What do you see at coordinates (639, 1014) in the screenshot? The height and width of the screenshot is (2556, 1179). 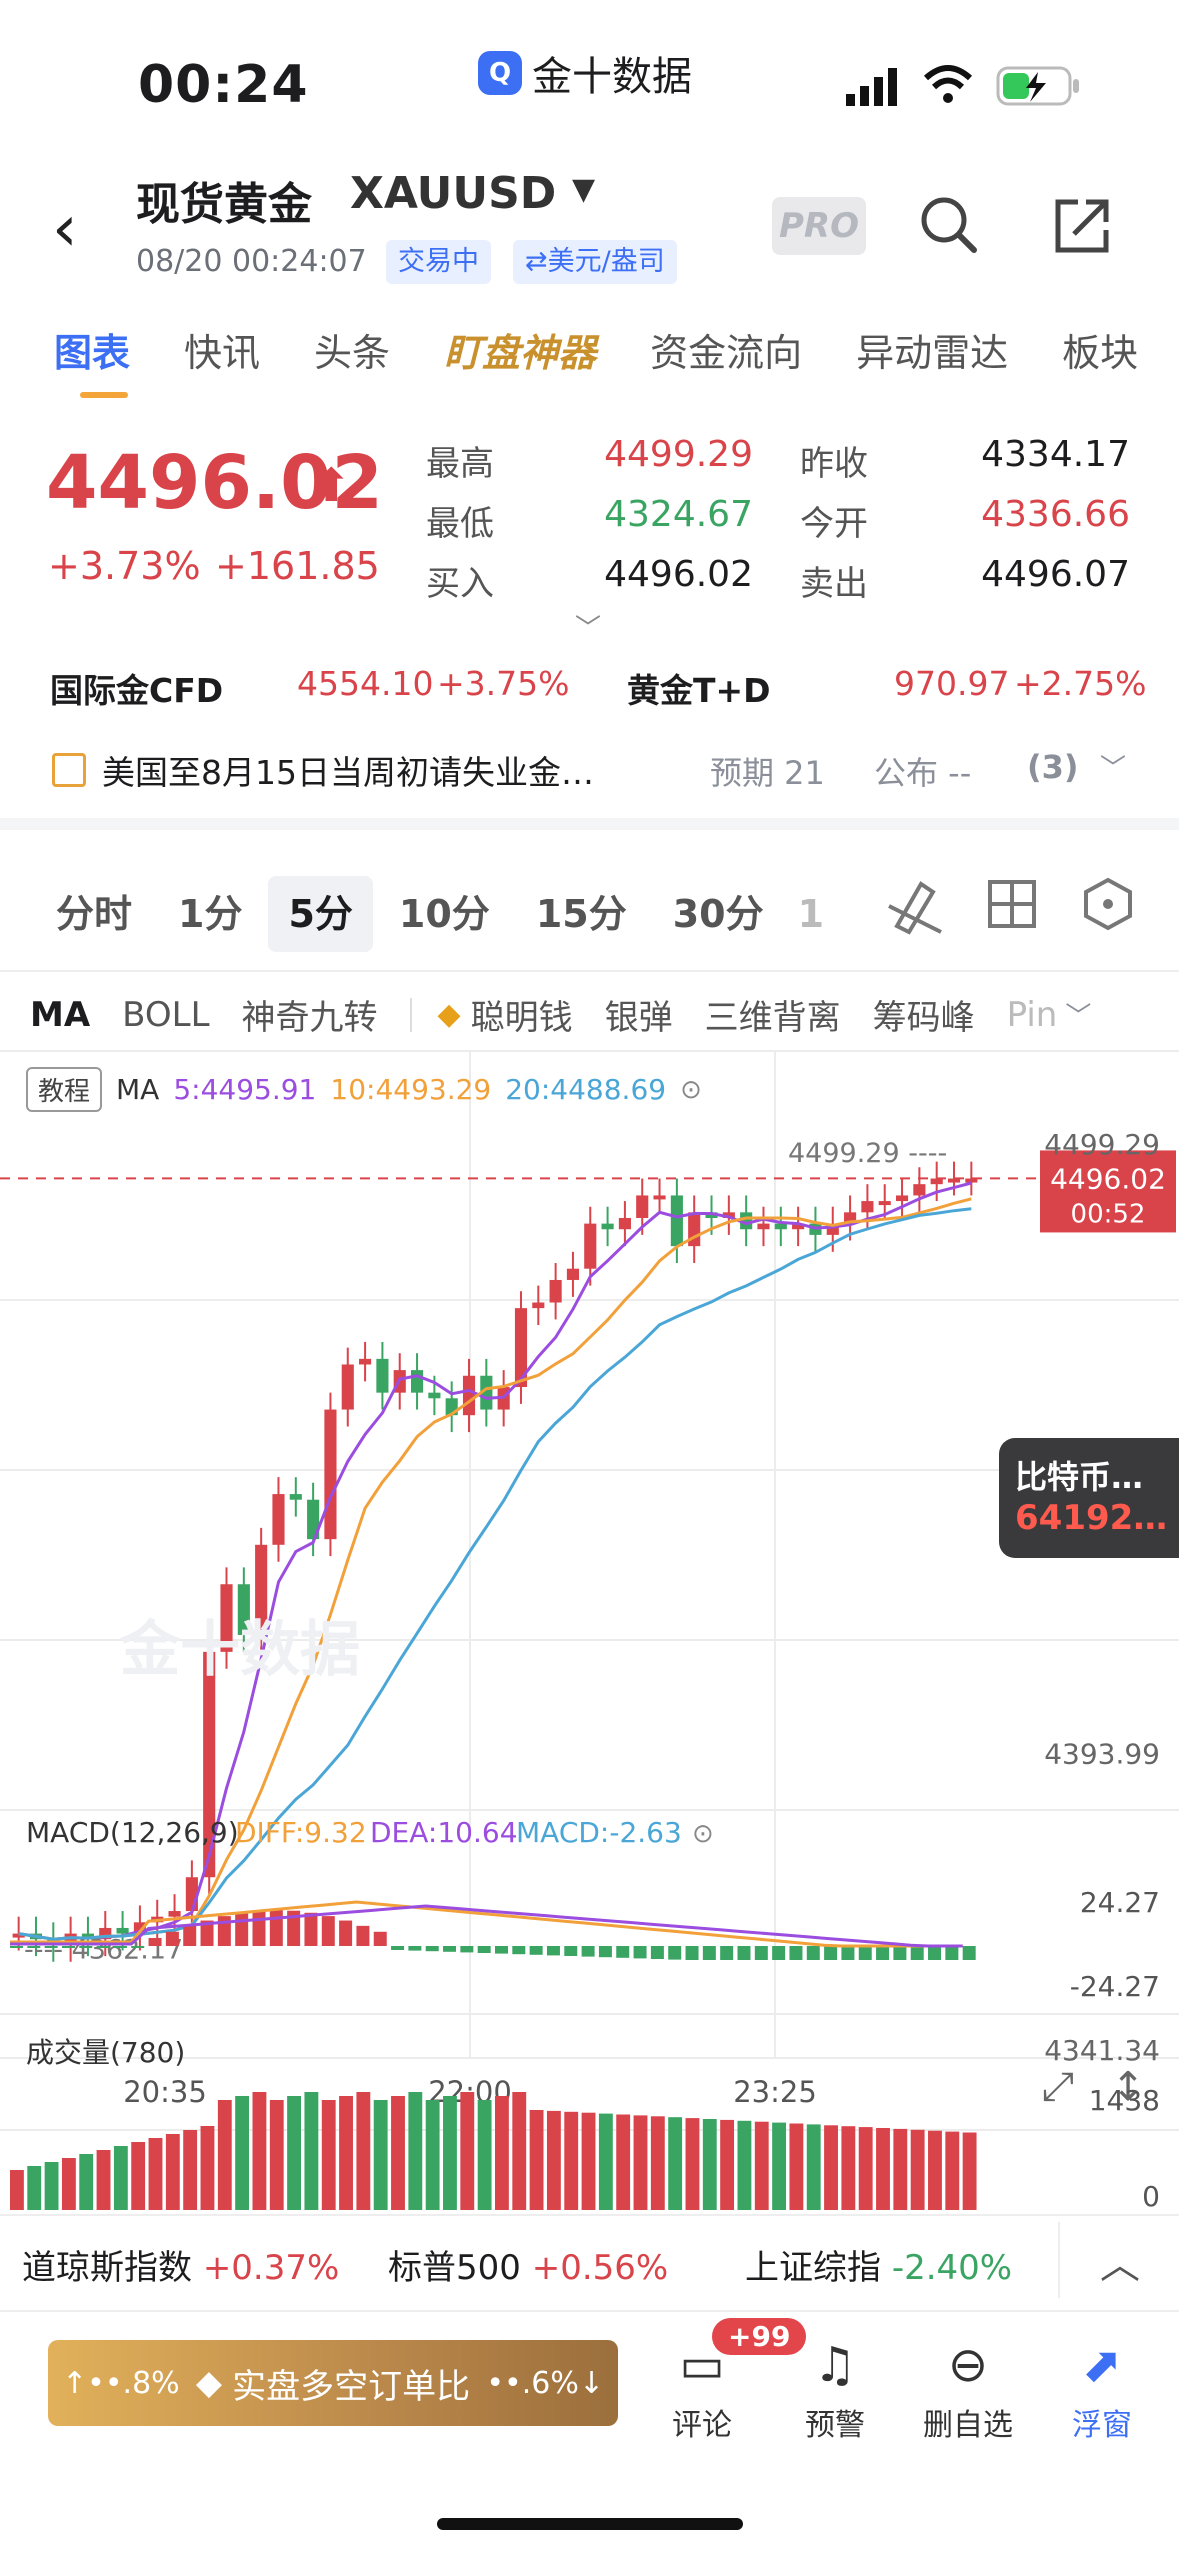 I see `indicator-silver-bullet: 银弹` at bounding box center [639, 1014].